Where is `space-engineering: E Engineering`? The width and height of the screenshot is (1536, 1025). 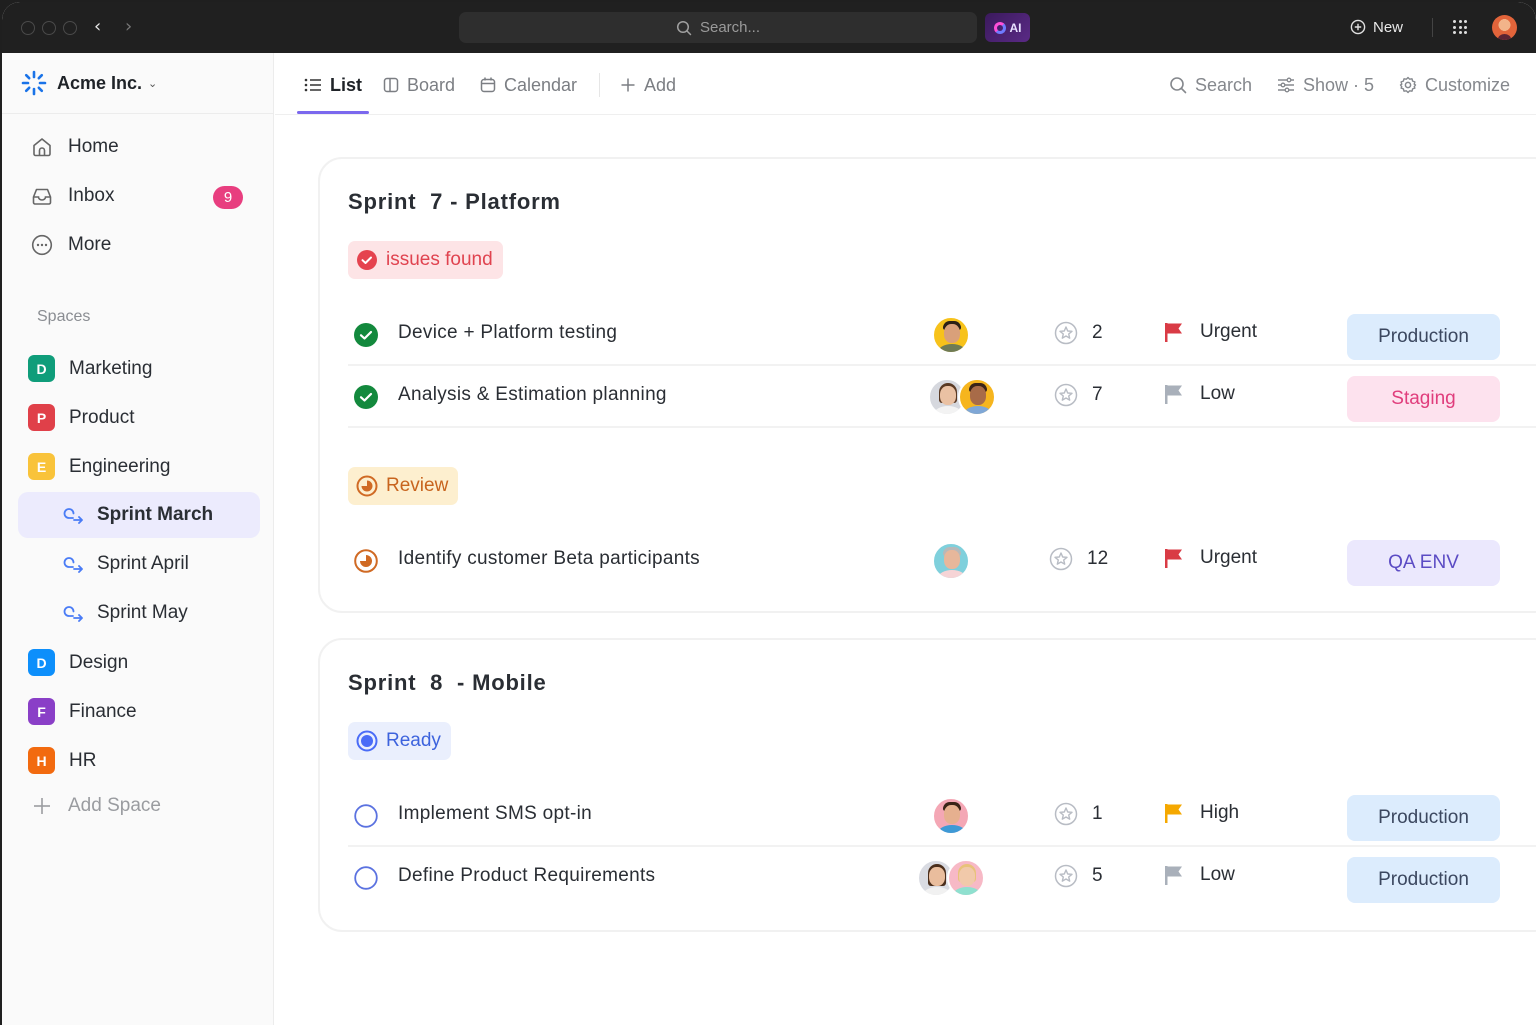
space-engineering: E Engineering is located at coordinates (99, 466).